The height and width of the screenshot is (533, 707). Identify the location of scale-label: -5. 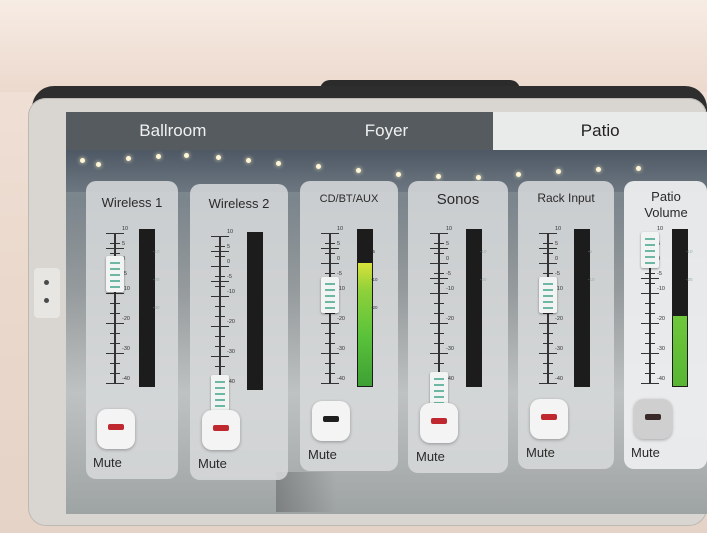
(659, 274).